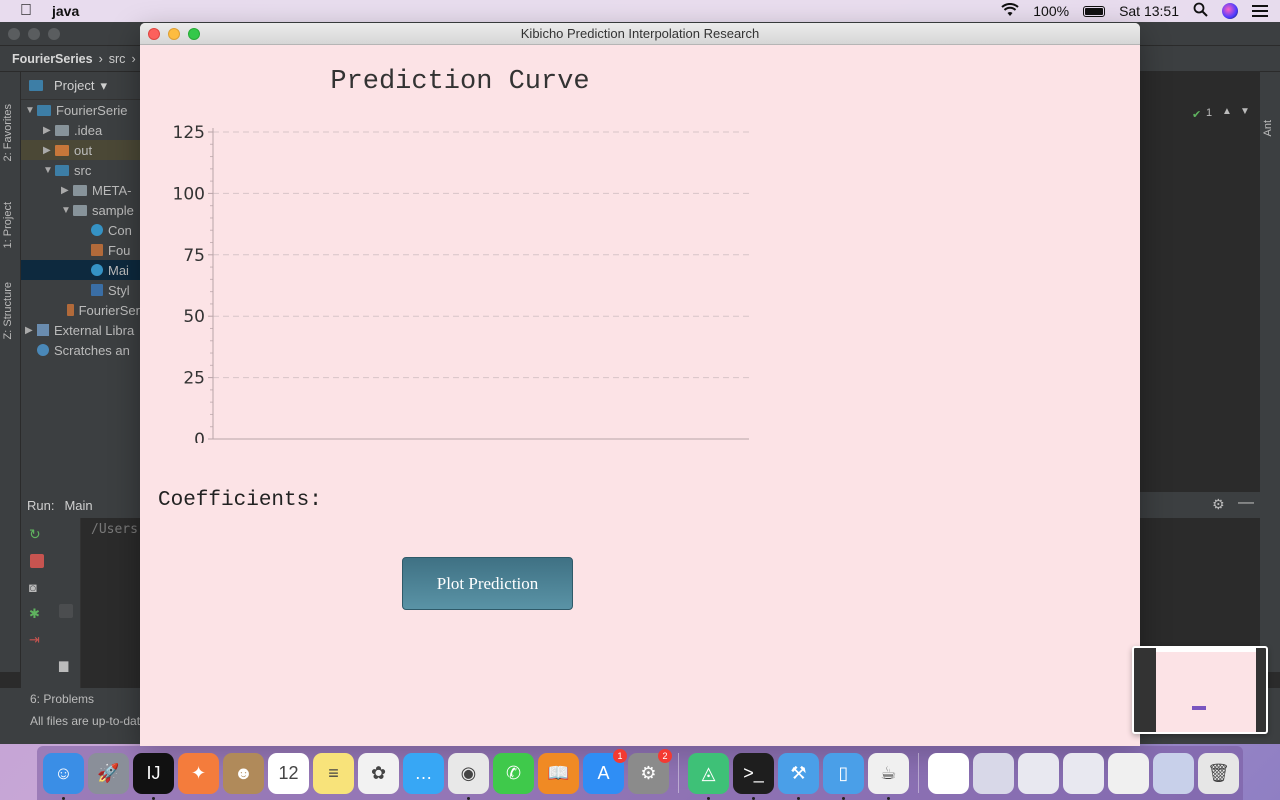  I want to click on tree-item: ▼ src, so click(80, 170).